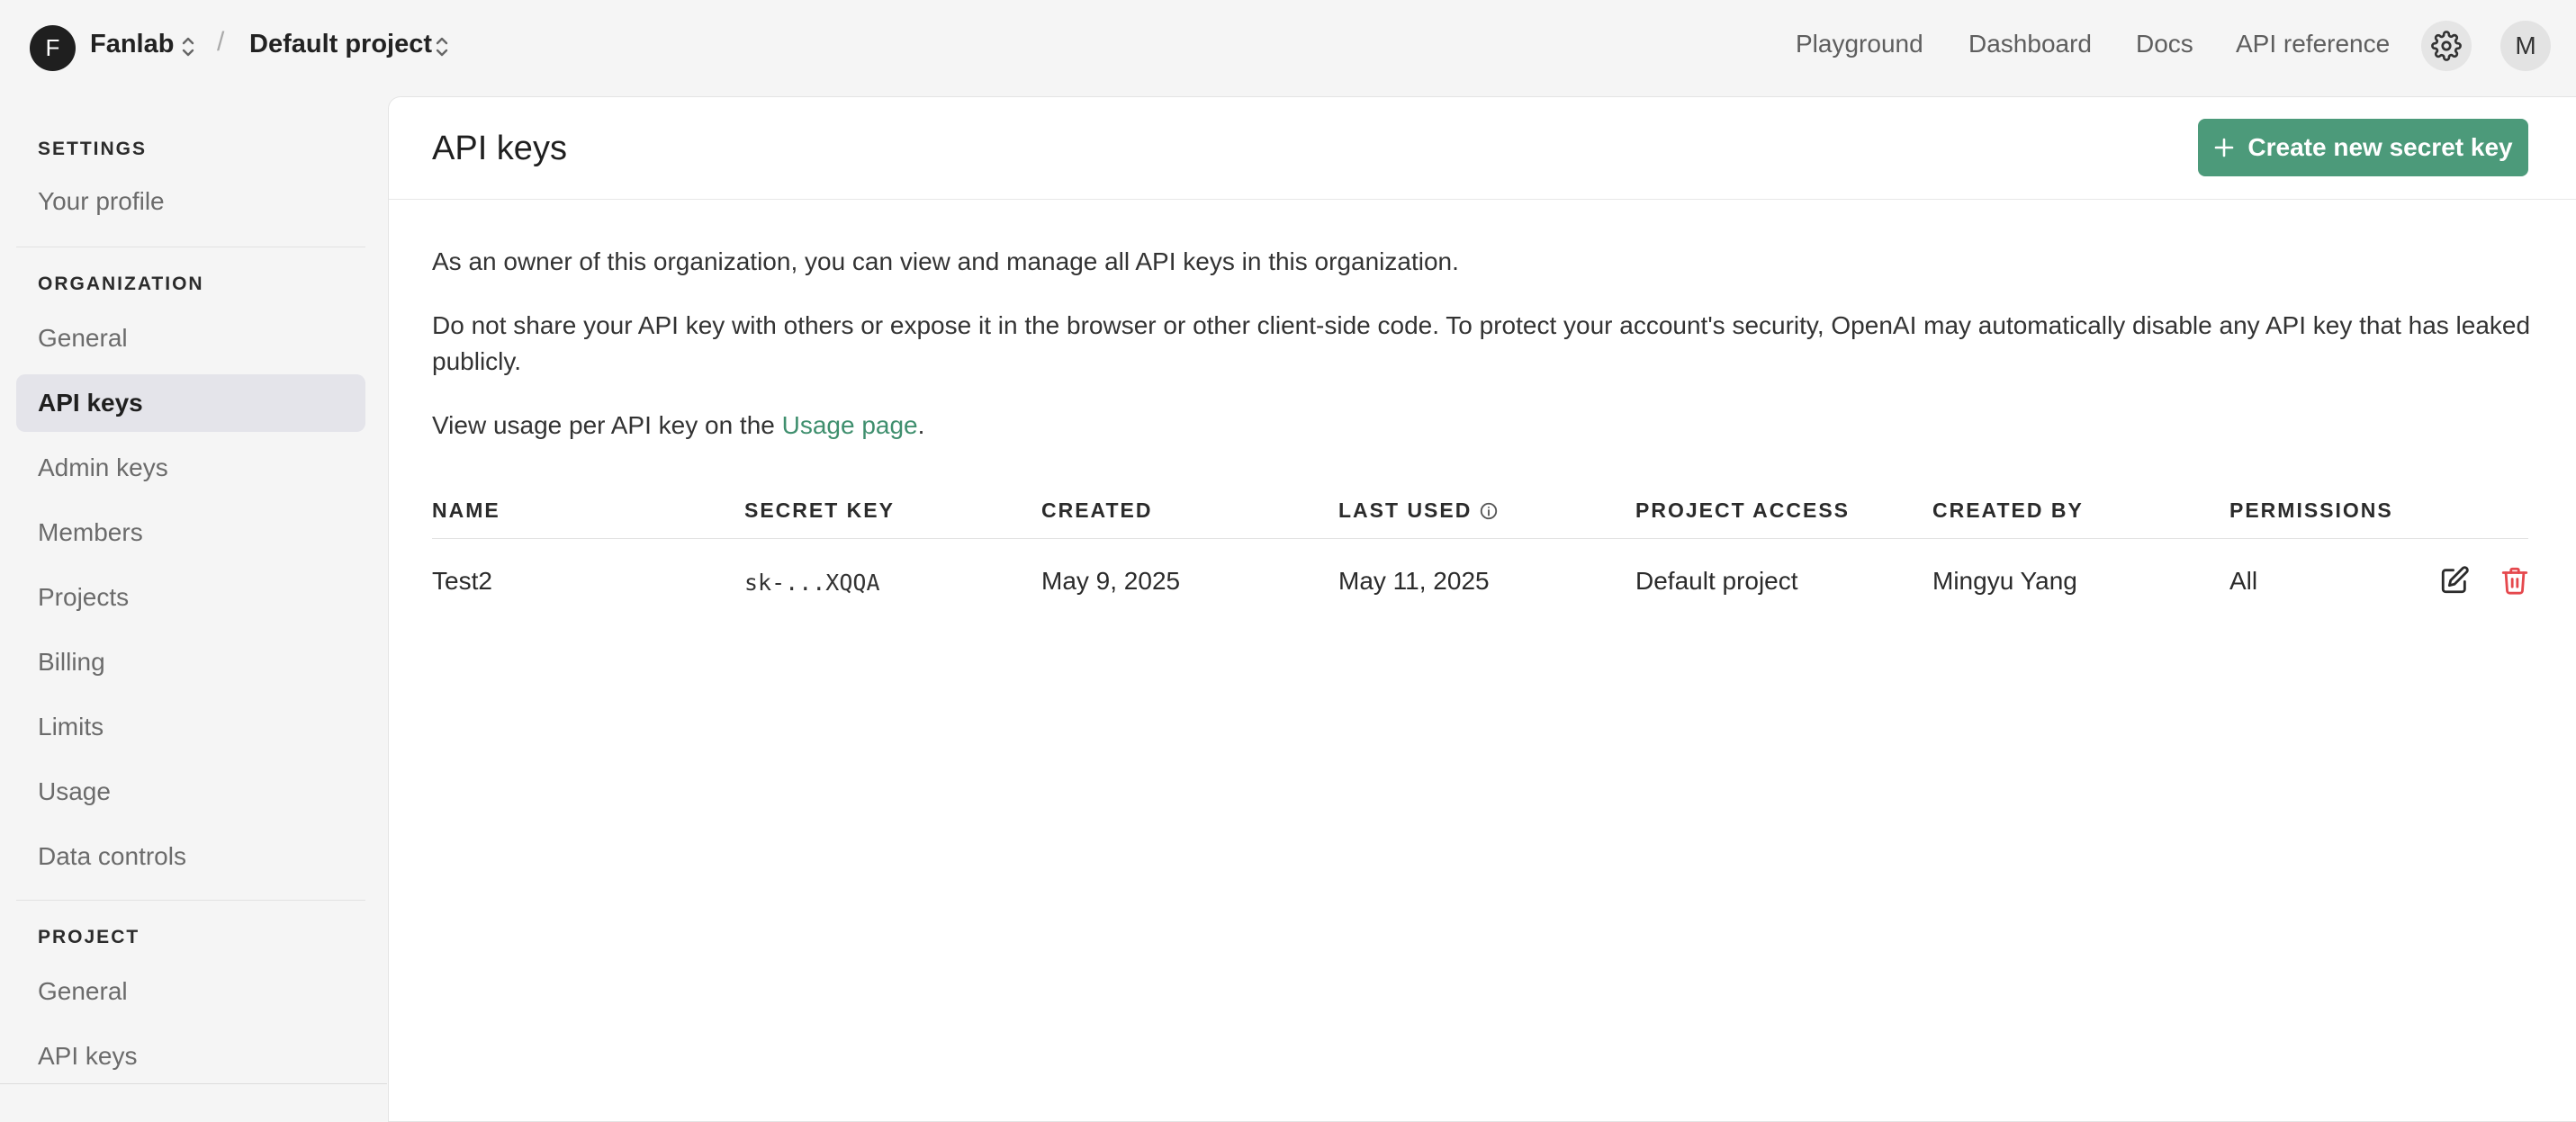 This screenshot has width=2576, height=1122. What do you see at coordinates (2311, 510) in the screenshot?
I see `col-header-permissions: PERMISSIONS` at bounding box center [2311, 510].